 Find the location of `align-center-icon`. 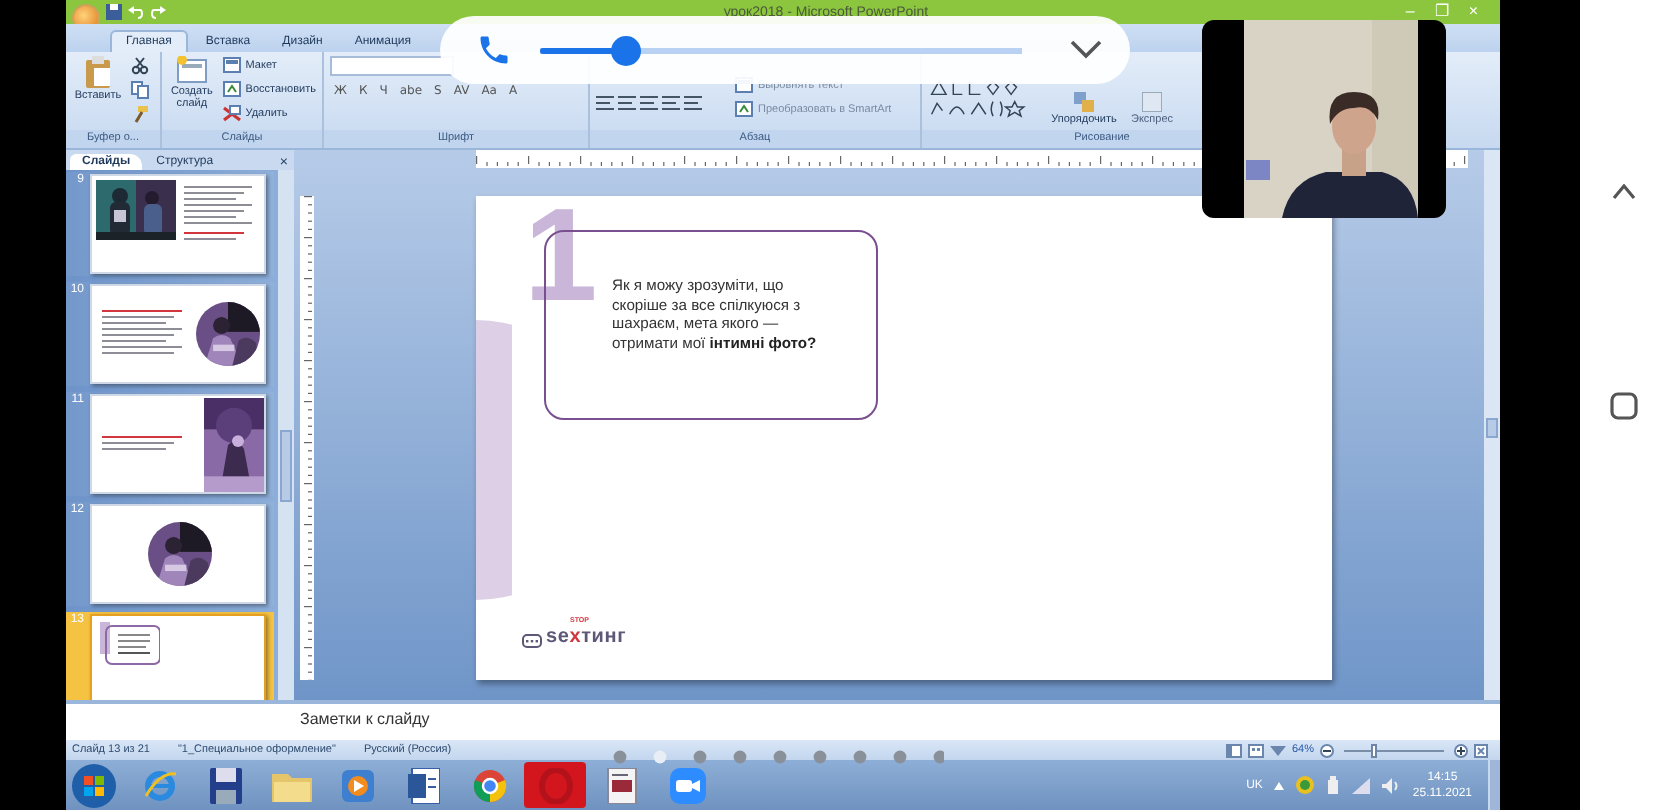

align-center-icon is located at coordinates (627, 103).